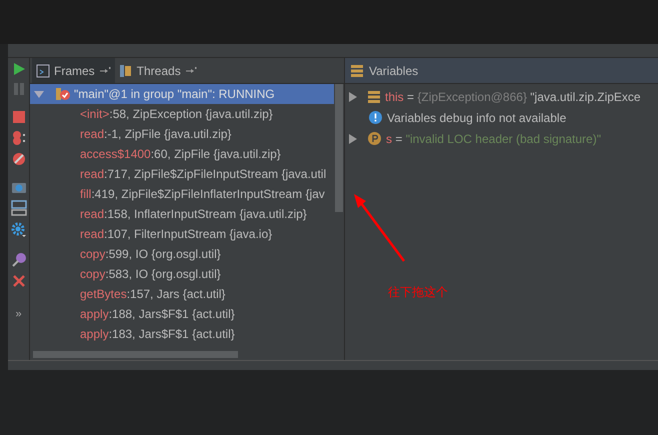 The image size is (658, 435). What do you see at coordinates (374, 96) in the screenshot?
I see `object-icon` at bounding box center [374, 96].